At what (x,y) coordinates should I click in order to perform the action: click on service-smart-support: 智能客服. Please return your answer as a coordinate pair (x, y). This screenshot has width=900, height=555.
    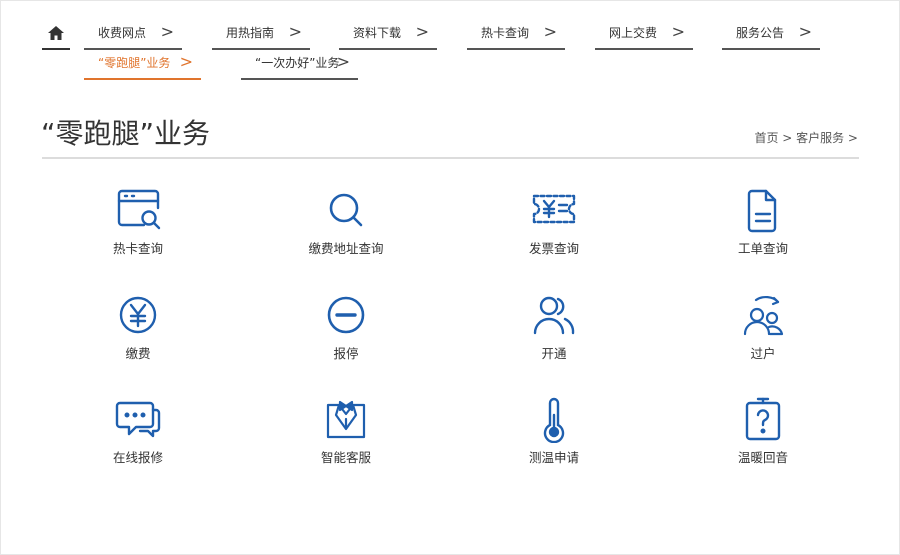
    Looking at the image, I should click on (346, 442).